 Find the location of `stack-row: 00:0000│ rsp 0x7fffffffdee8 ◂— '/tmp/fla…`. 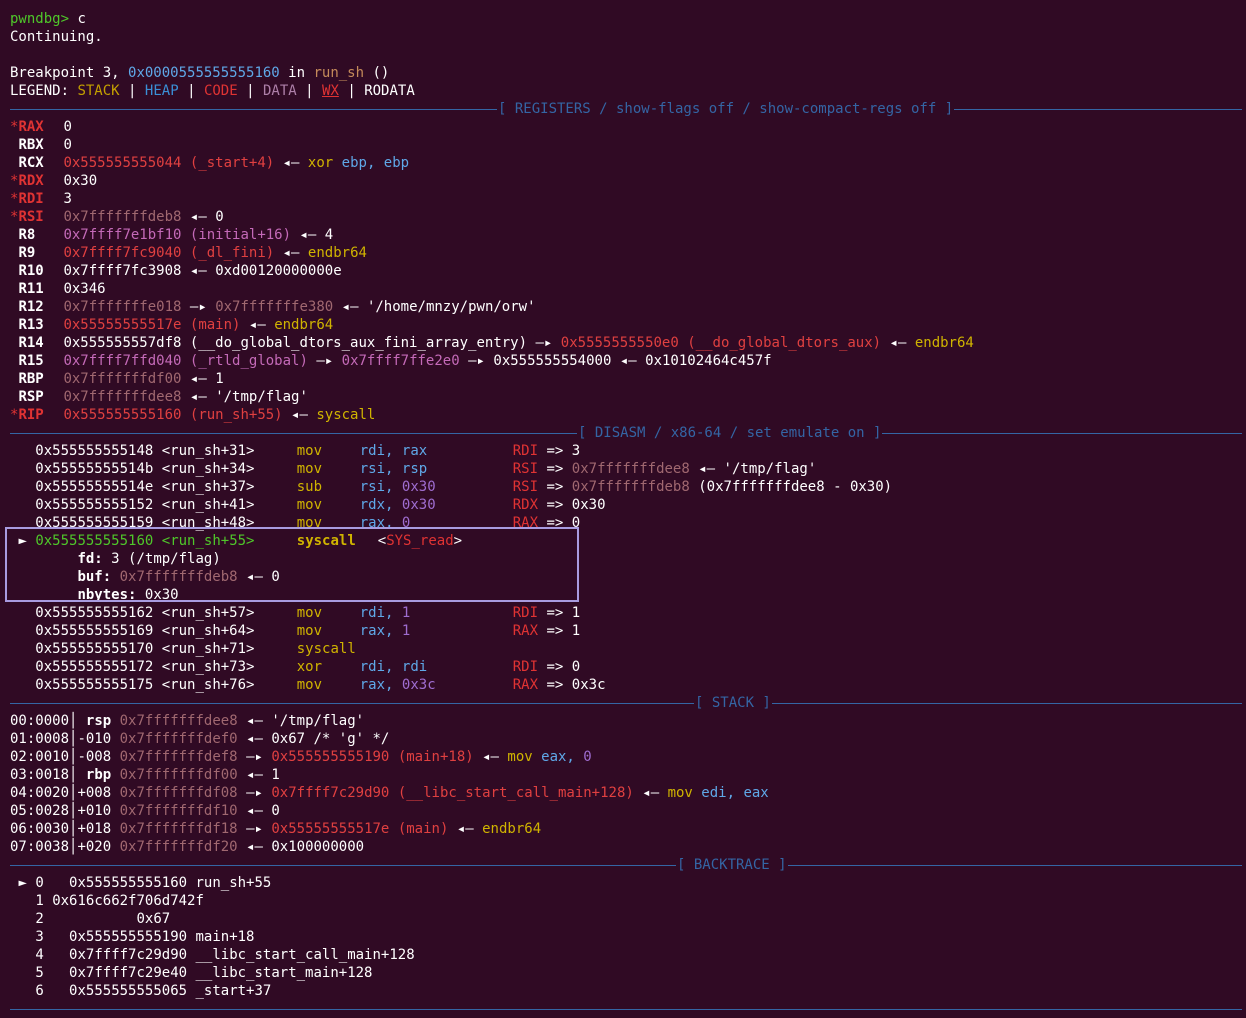

stack-row: 00:0000│ rsp 0x7fffffffdee8 ◂— '/tmp/fla… is located at coordinates (626, 721).